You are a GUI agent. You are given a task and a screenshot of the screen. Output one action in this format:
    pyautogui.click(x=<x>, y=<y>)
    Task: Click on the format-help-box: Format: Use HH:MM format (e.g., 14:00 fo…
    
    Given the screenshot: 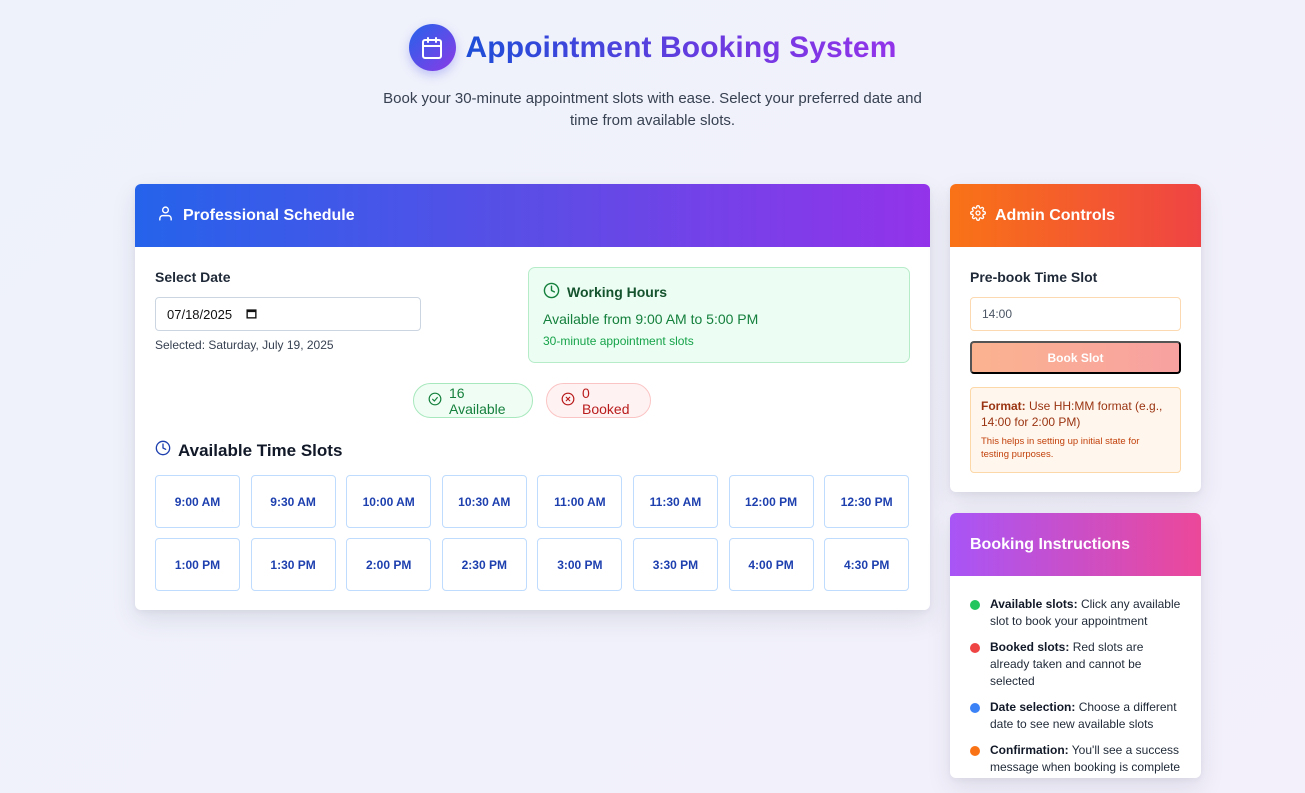 What is the action you would take?
    pyautogui.click(x=1075, y=430)
    